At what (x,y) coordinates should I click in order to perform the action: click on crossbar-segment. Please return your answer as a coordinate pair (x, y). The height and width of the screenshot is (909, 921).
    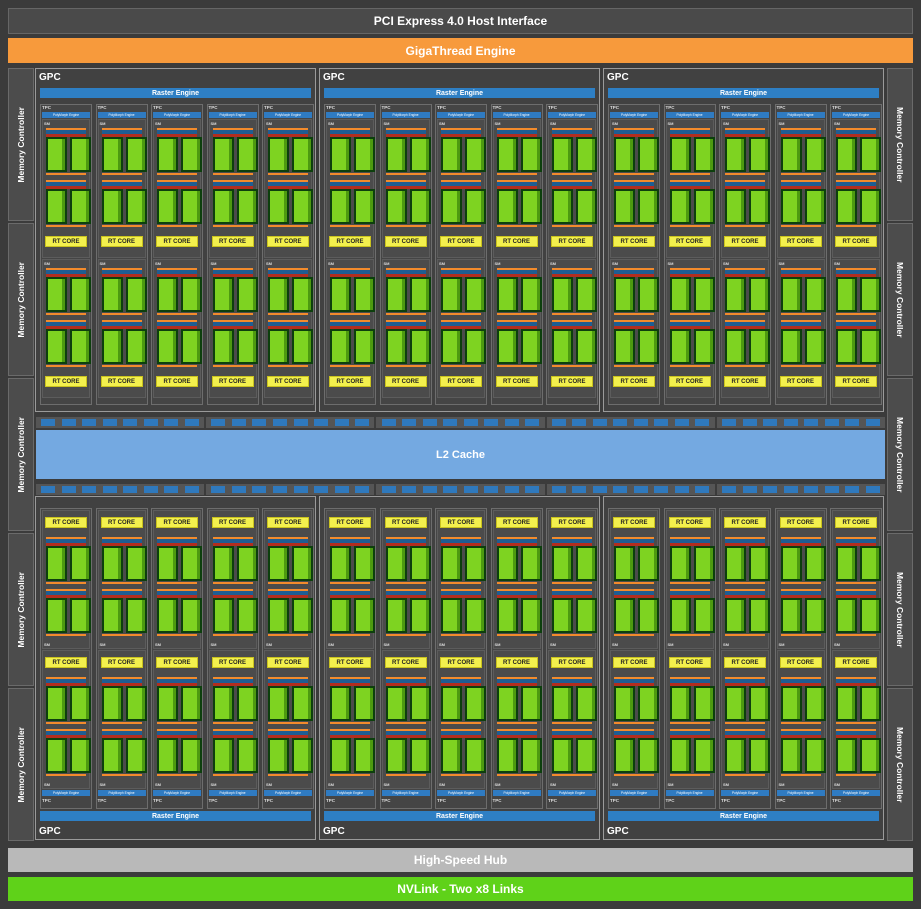
    Looking at the image, I should click on (120, 489).